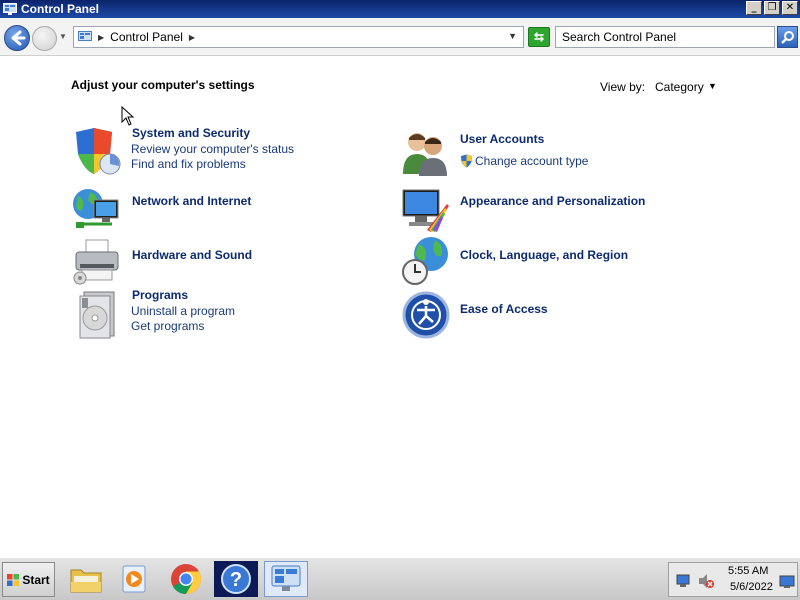  What do you see at coordinates (146, 37) in the screenshot?
I see `breadcrumb-control-panel: Control Panel` at bounding box center [146, 37].